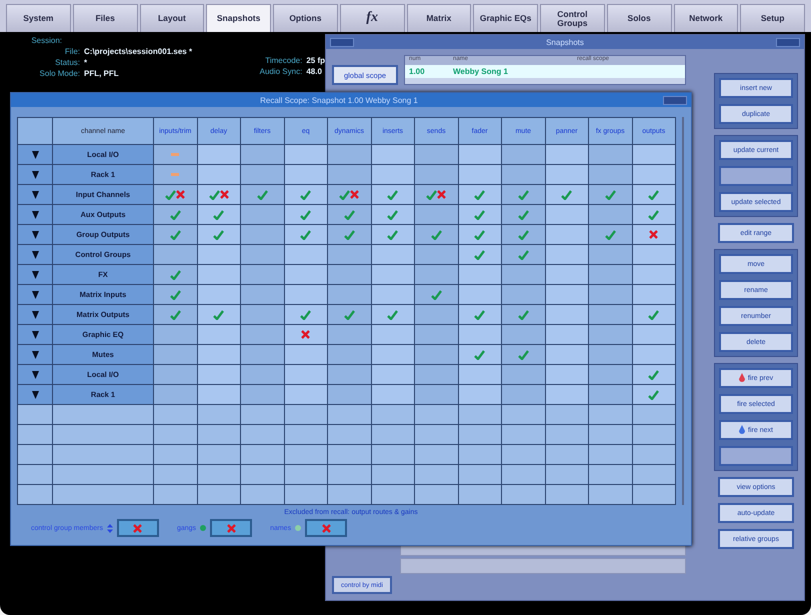 Image resolution: width=811 pixels, height=615 pixels. Describe the element at coordinates (505, 18) in the screenshot. I see `nav-tab: Graphic EQs` at that location.